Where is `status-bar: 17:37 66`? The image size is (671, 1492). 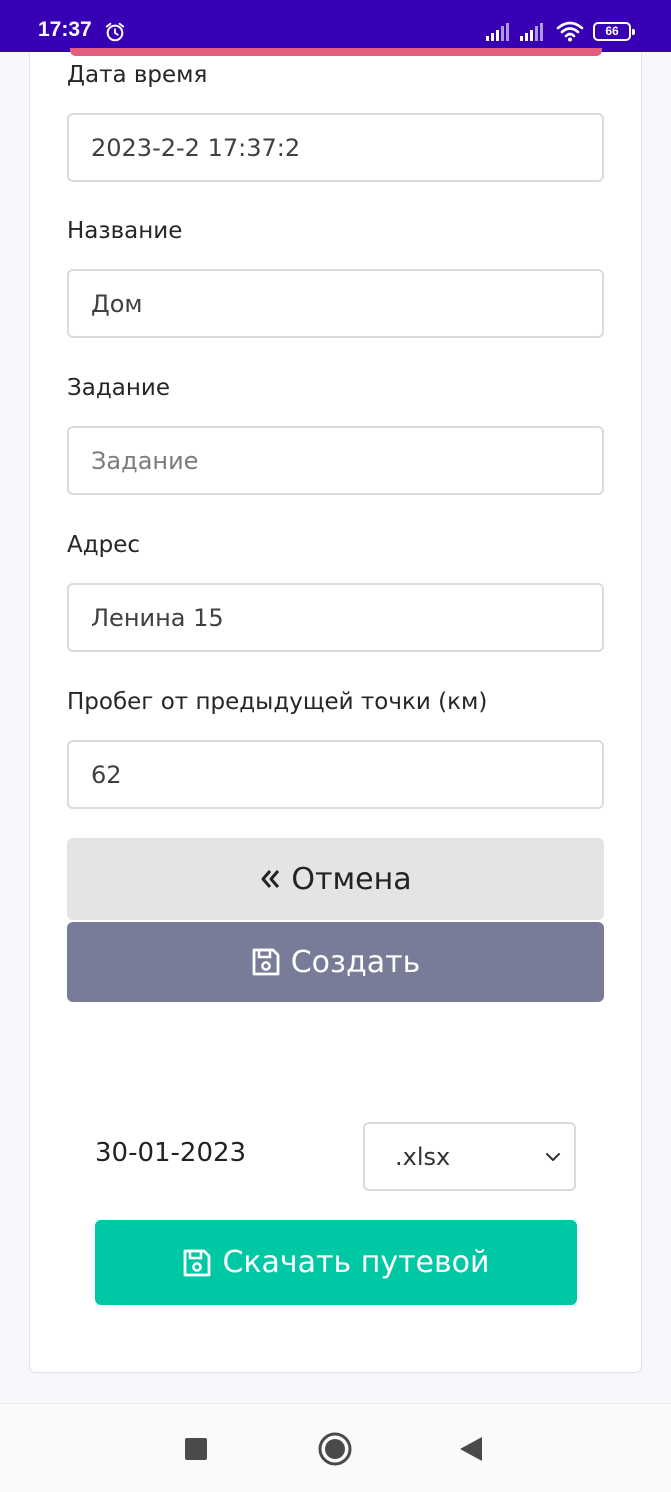
status-bar: 17:37 66 is located at coordinates (335, 26).